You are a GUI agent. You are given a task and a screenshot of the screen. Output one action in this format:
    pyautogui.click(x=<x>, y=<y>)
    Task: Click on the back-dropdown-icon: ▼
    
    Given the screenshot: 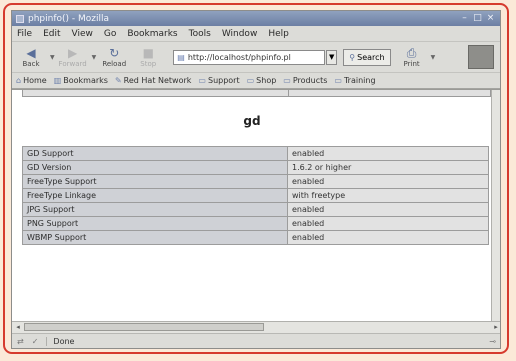 What is the action you would take?
    pyautogui.click(x=52, y=57)
    